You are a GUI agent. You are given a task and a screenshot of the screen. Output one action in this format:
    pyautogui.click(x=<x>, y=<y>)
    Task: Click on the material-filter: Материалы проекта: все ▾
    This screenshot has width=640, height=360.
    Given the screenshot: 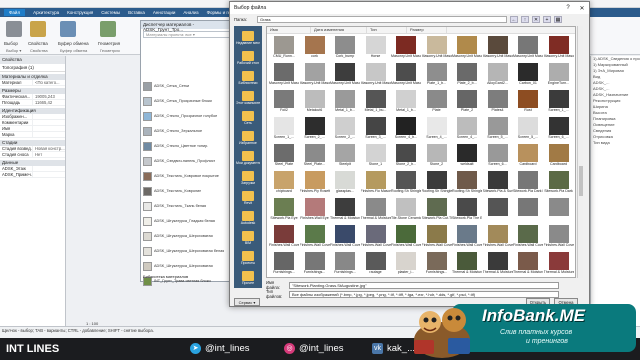 What is the action you would take?
    pyautogui.click(x=187, y=34)
    